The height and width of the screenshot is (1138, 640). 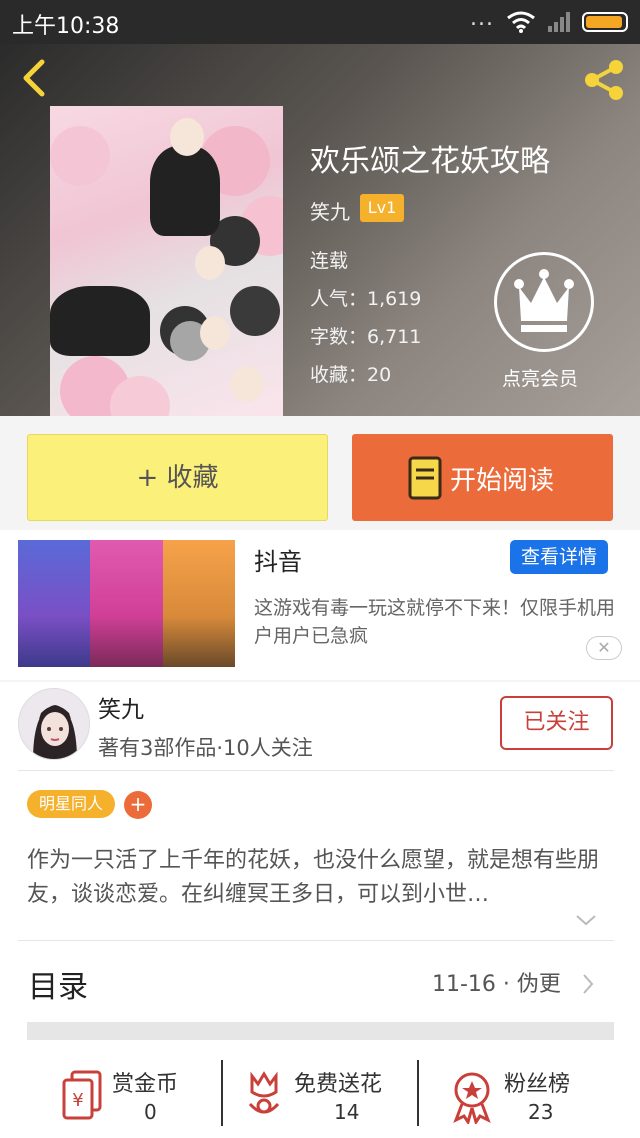 I want to click on toc-label: 目录, so click(x=58, y=984).